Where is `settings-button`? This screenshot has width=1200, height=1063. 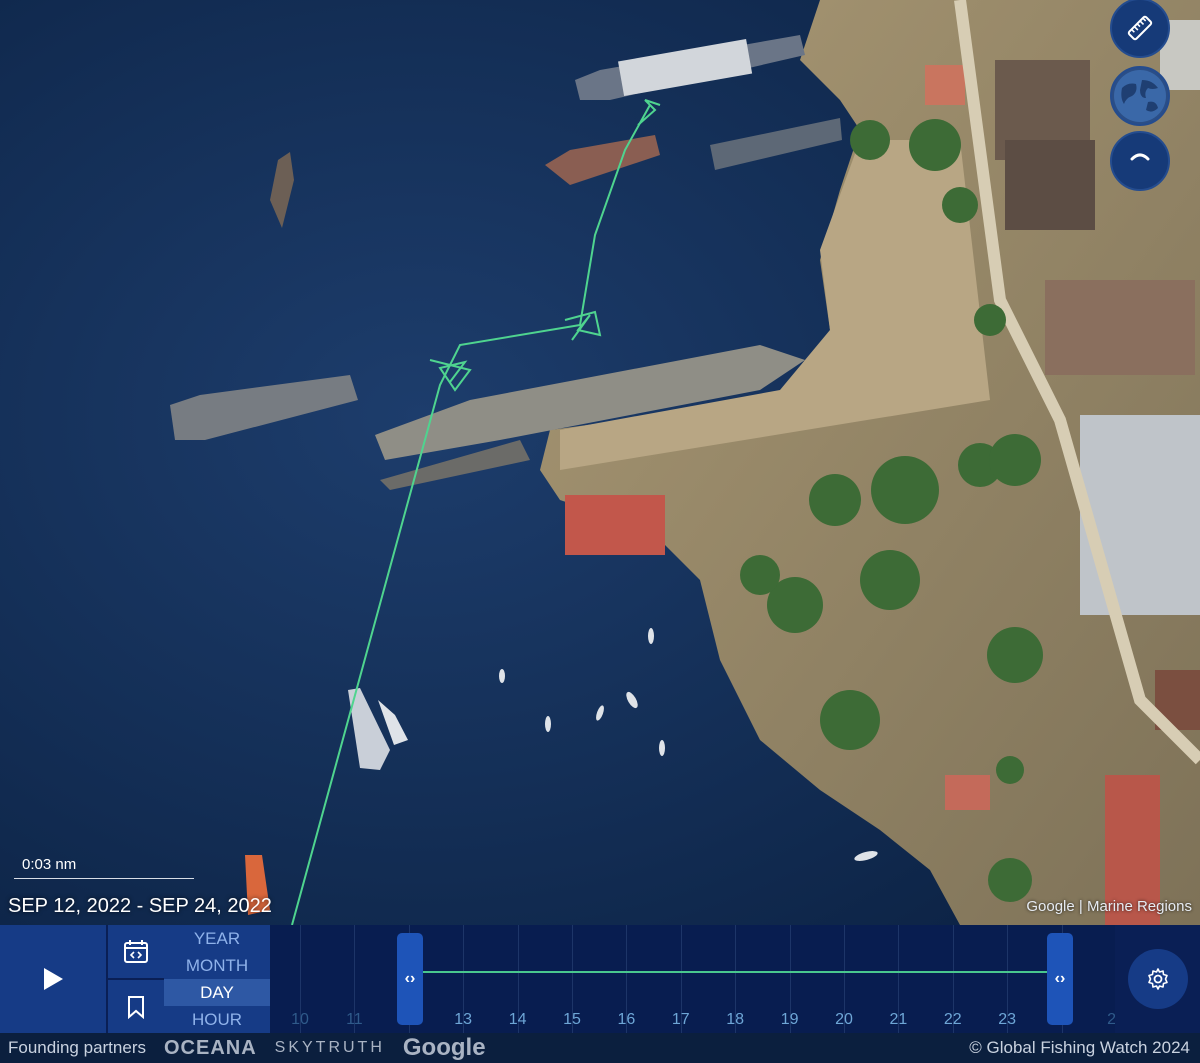
settings-button is located at coordinates (1157, 979).